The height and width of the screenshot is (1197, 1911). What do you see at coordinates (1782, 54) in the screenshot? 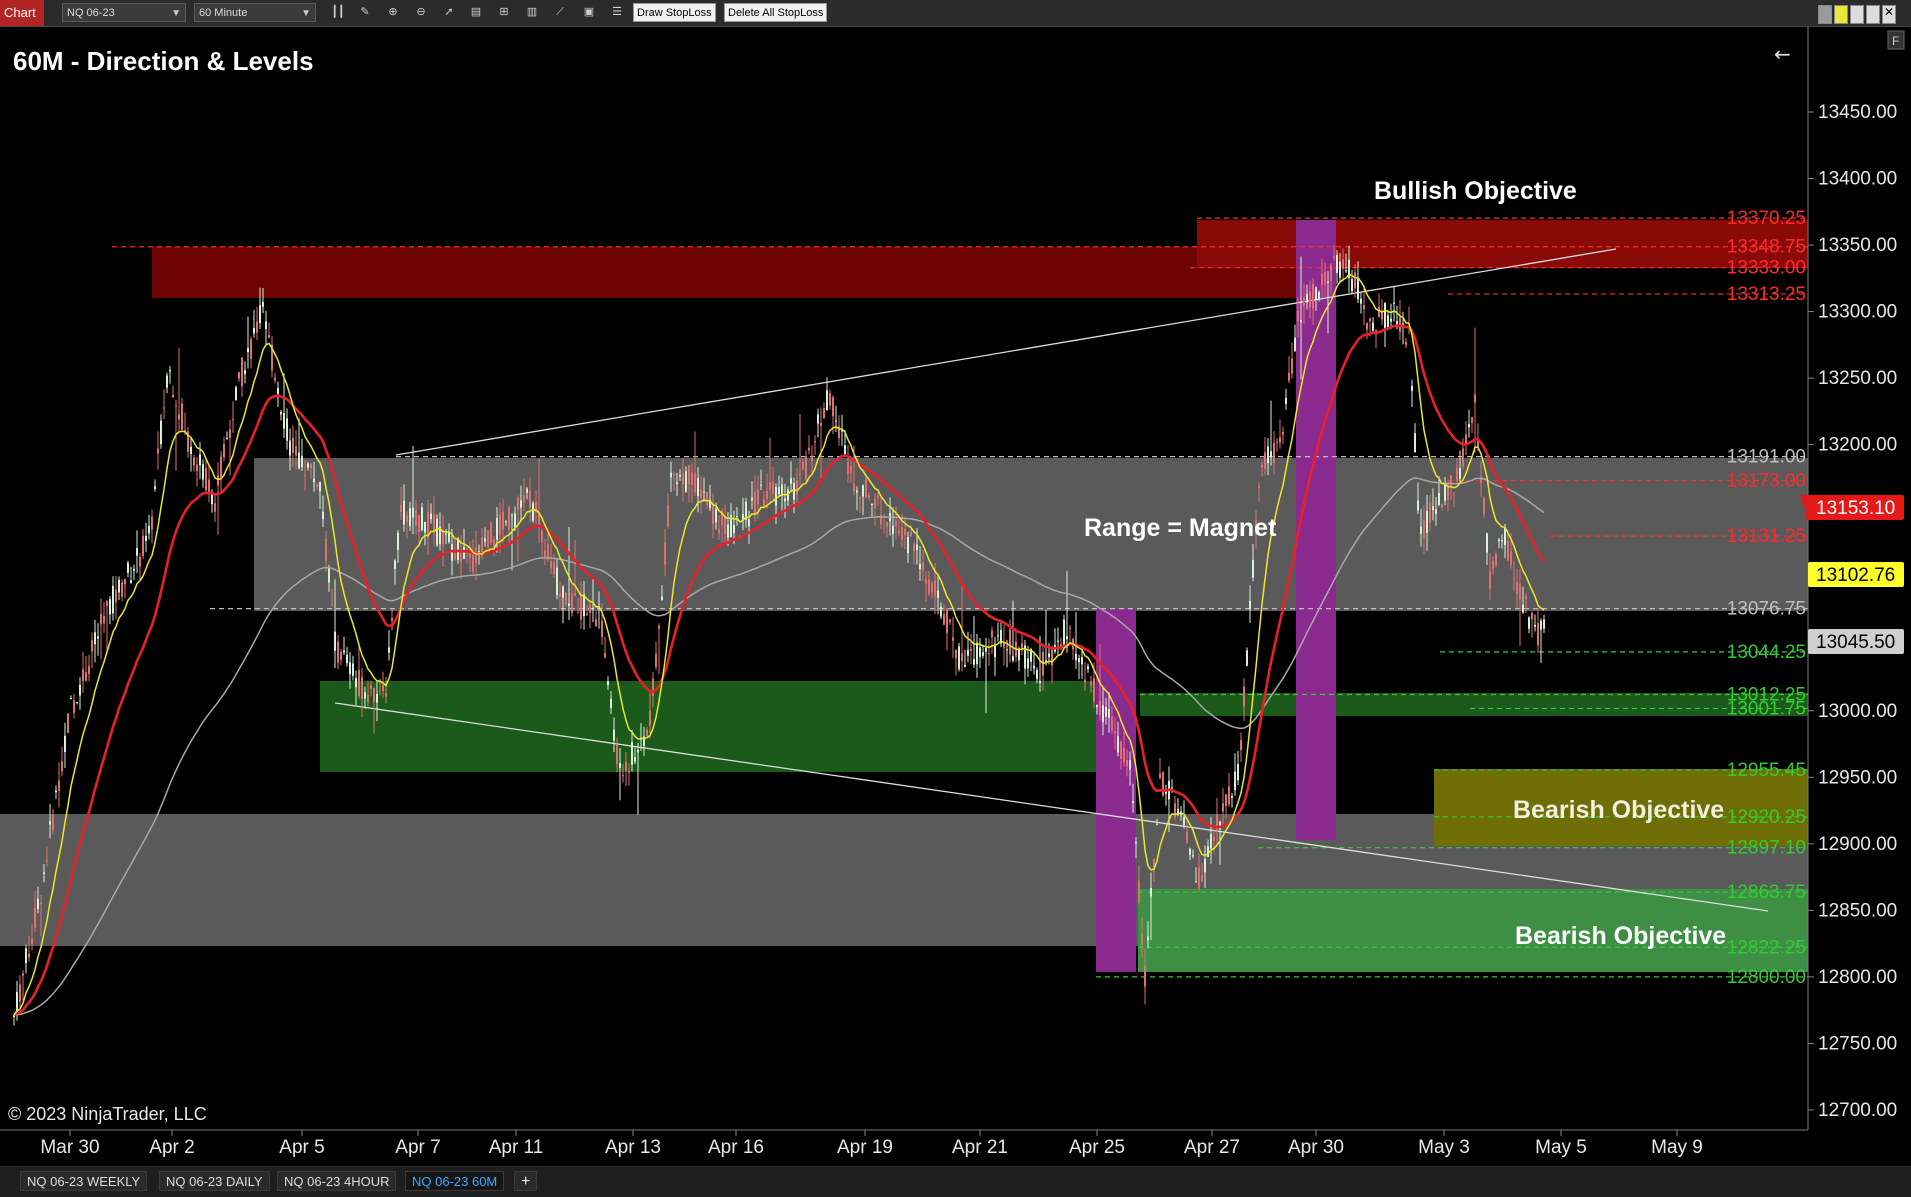
I see `back-arrow-icon: ←` at bounding box center [1782, 54].